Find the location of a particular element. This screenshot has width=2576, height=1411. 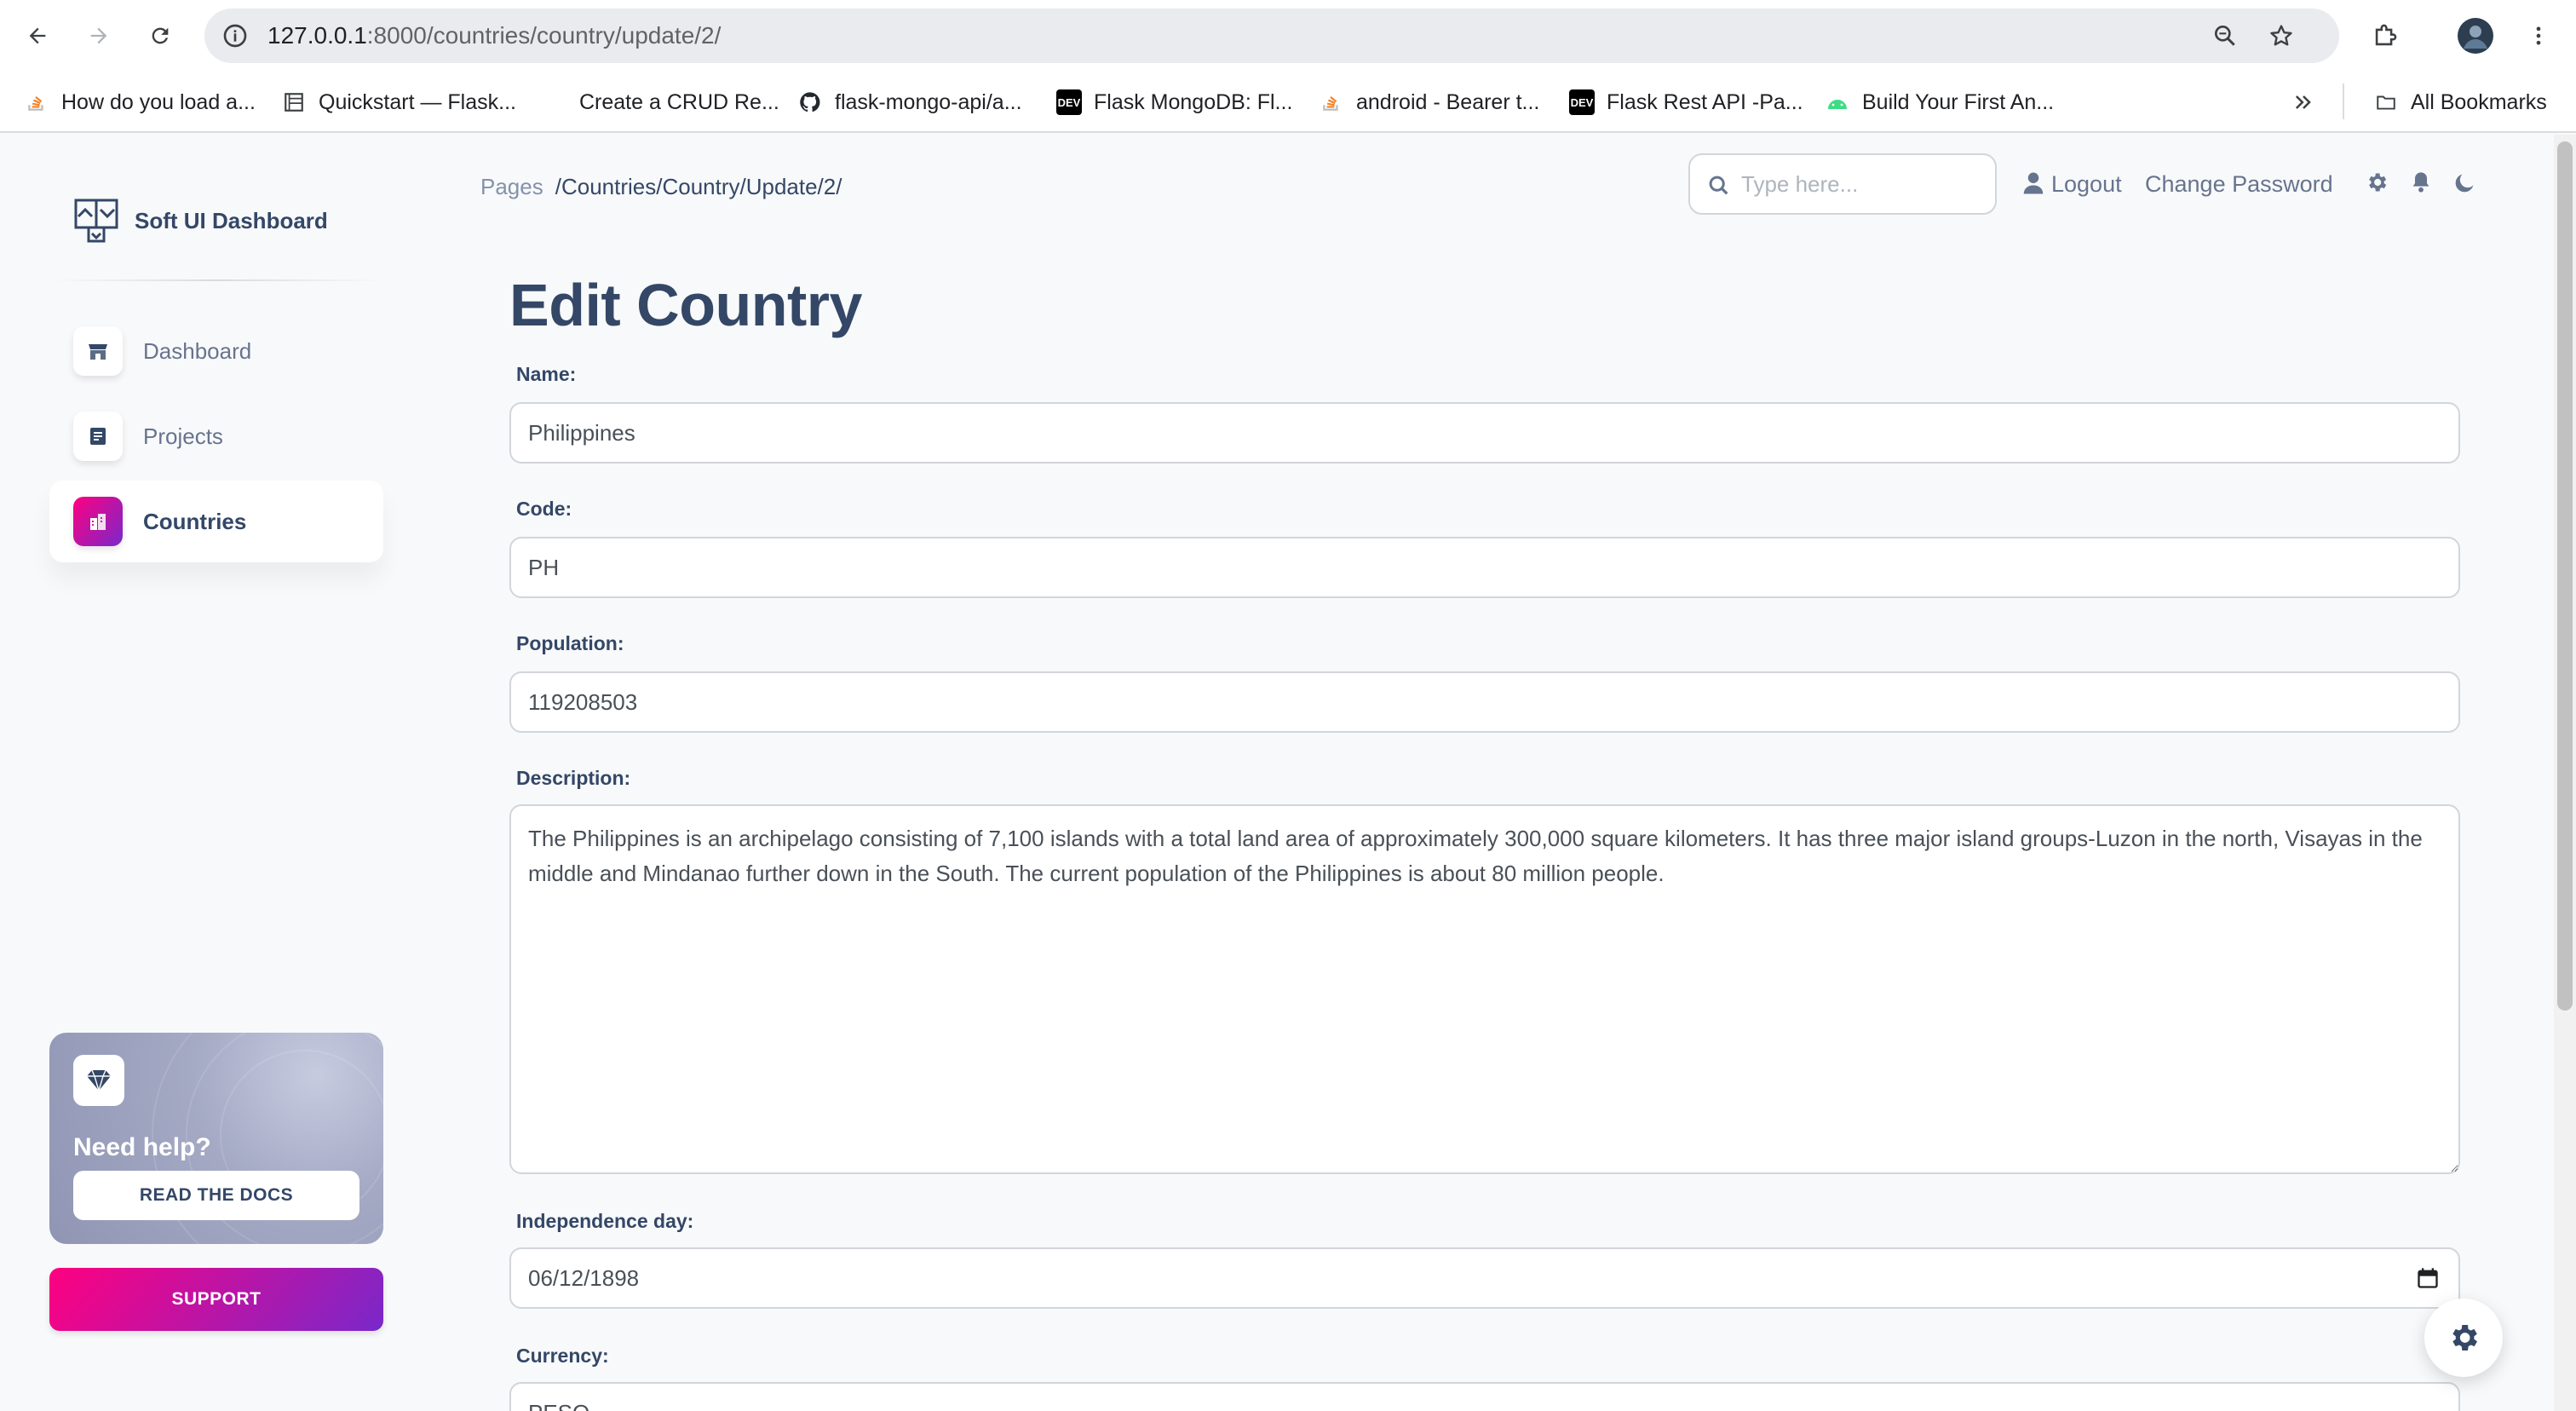

logout-link: Logout is located at coordinates (2086, 184).